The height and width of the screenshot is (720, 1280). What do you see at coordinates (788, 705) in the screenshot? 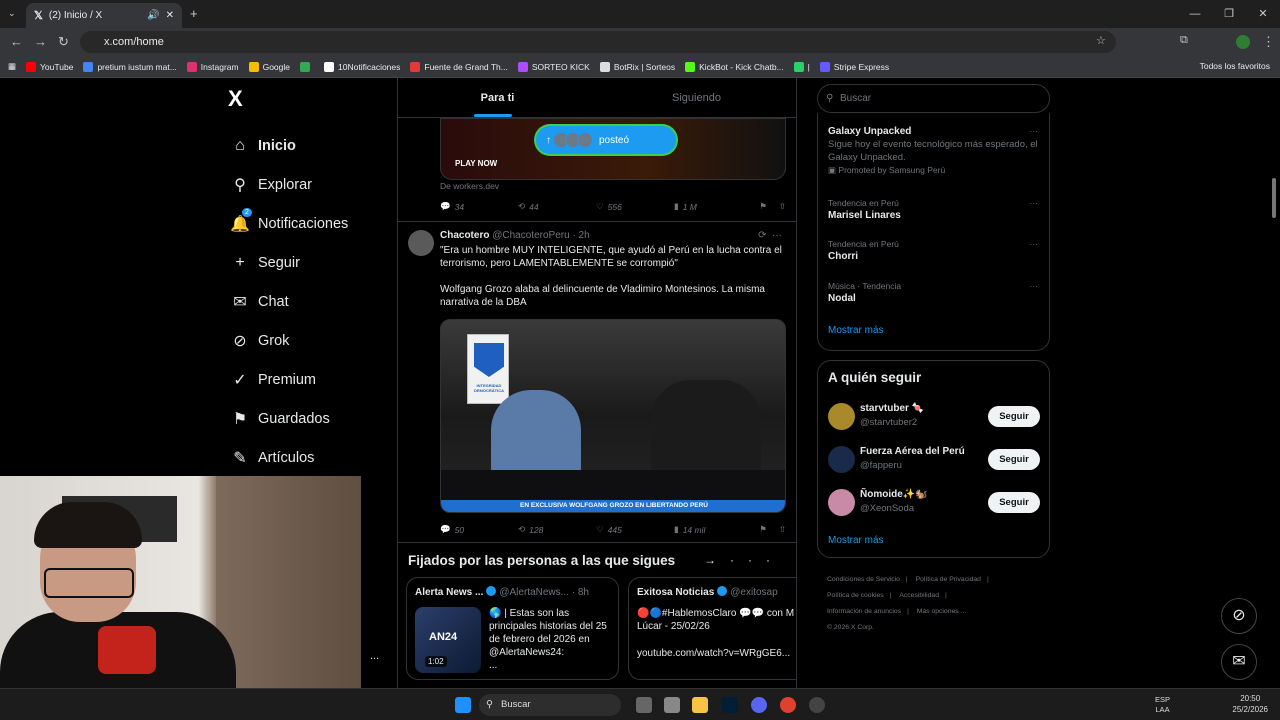
I see `chrome-icon` at bounding box center [788, 705].